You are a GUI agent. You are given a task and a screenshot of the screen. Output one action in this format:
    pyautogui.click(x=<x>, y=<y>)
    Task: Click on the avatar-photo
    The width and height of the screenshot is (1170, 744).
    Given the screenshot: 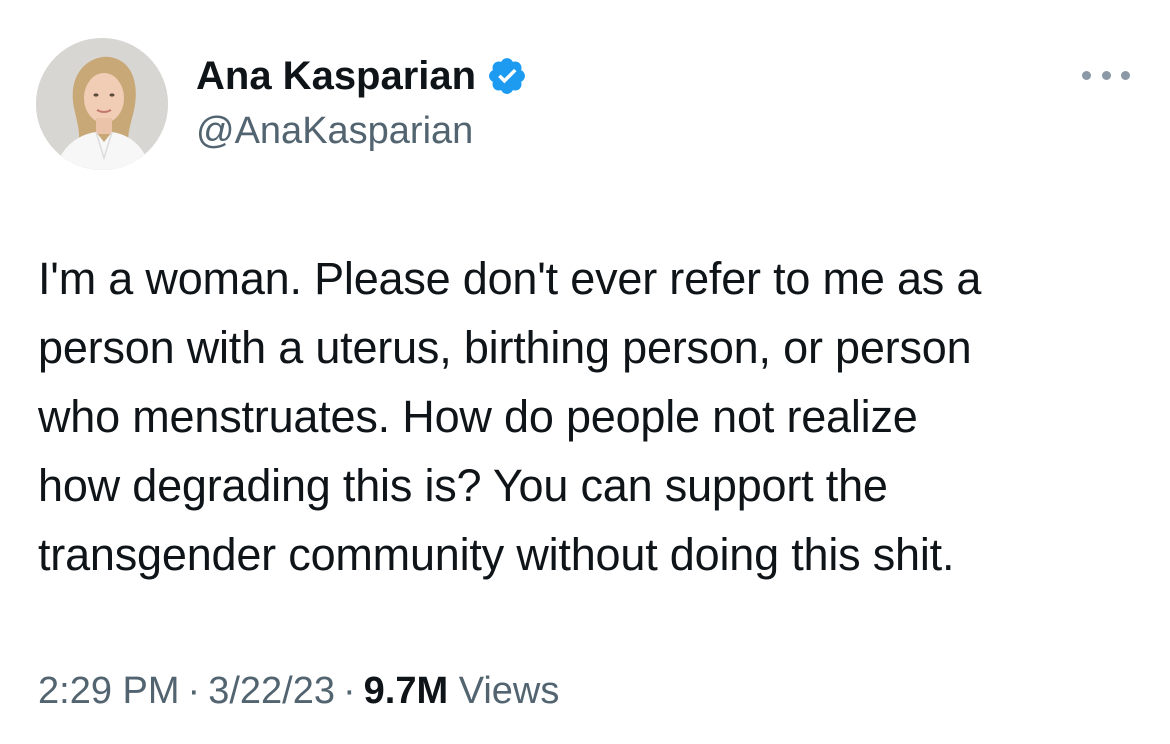 What is the action you would take?
    pyautogui.click(x=102, y=104)
    